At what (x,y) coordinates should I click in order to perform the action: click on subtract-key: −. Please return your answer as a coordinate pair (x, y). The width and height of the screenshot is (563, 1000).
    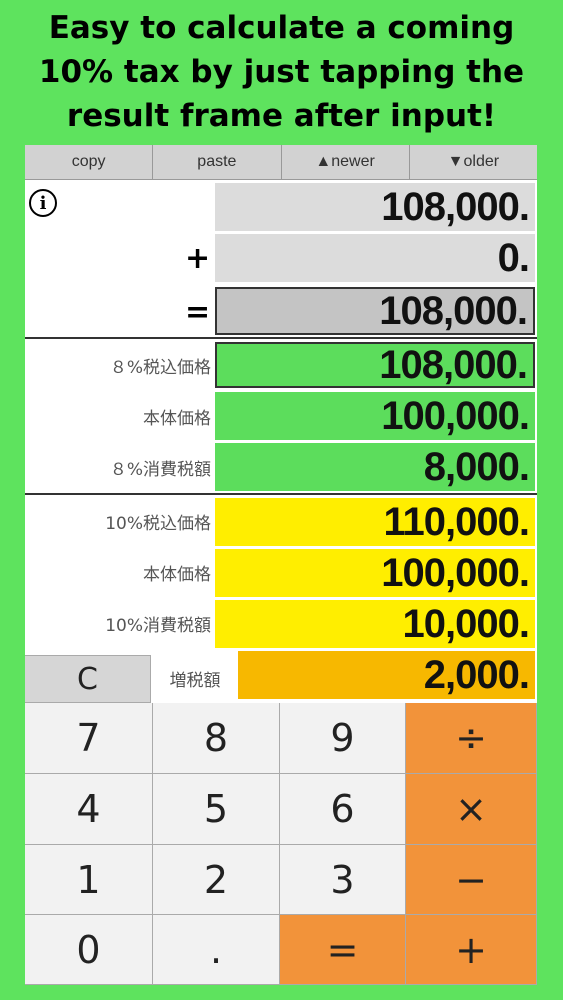
    Looking at the image, I should click on (471, 880).